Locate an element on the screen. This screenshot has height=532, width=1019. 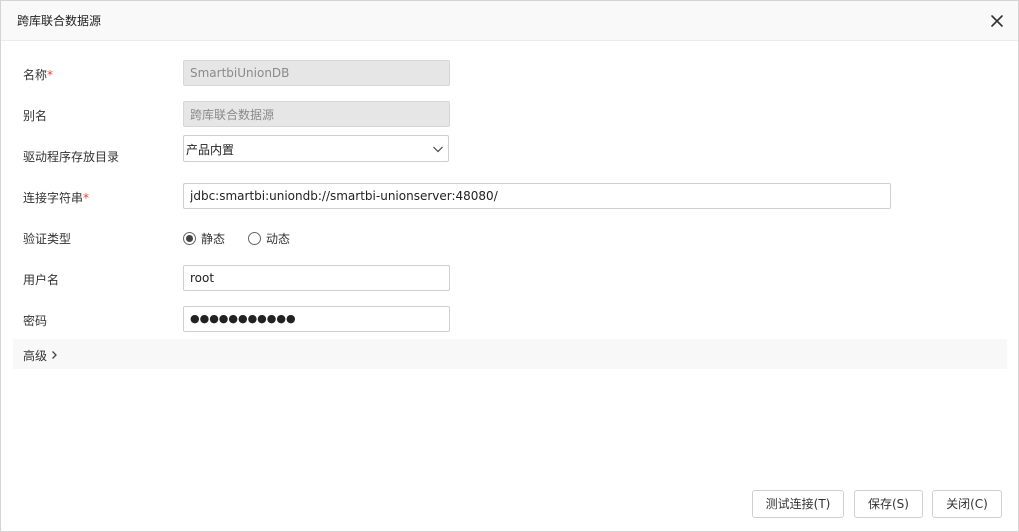
dialog-title: 跨库联合数据源 is located at coordinates (59, 21).